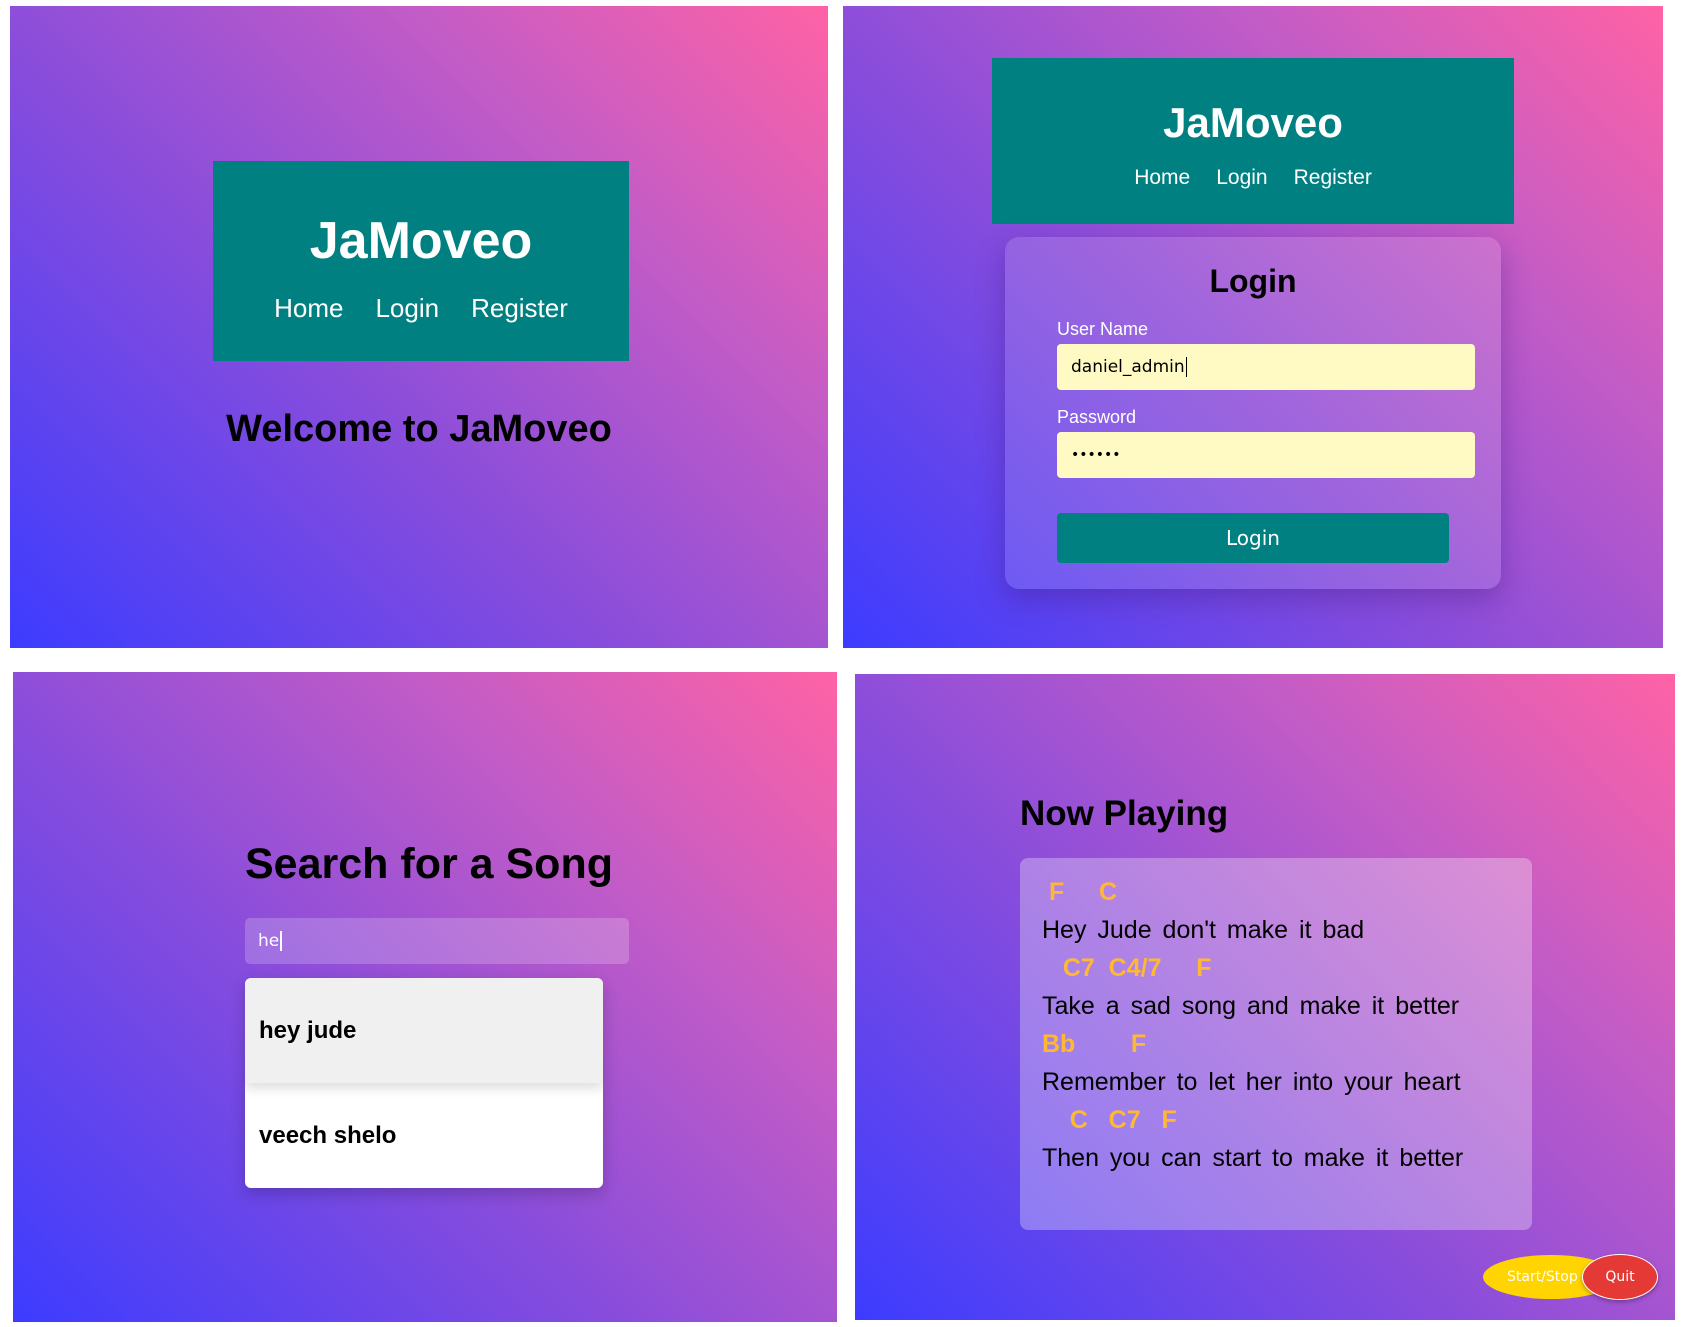 The width and height of the screenshot is (1683, 1327). What do you see at coordinates (1103, 329) in the screenshot?
I see `username-label: User Name` at bounding box center [1103, 329].